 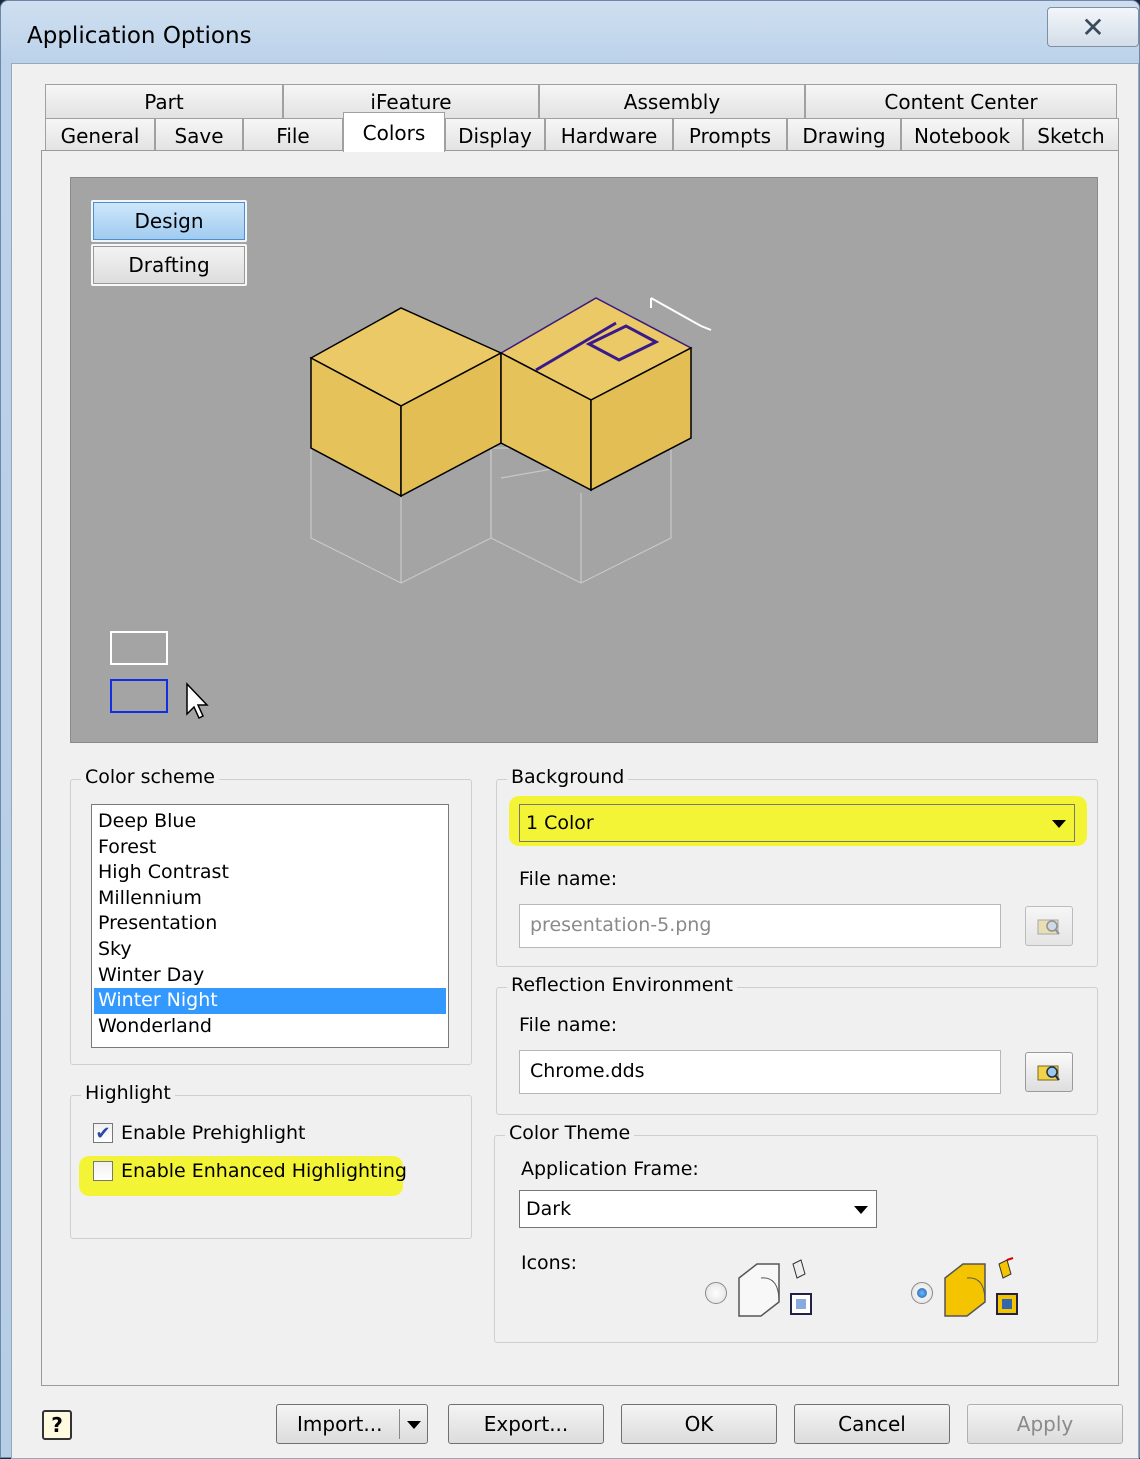 What do you see at coordinates (760, 926) in the screenshot?
I see `background-file-name-input: presentation-5.png` at bounding box center [760, 926].